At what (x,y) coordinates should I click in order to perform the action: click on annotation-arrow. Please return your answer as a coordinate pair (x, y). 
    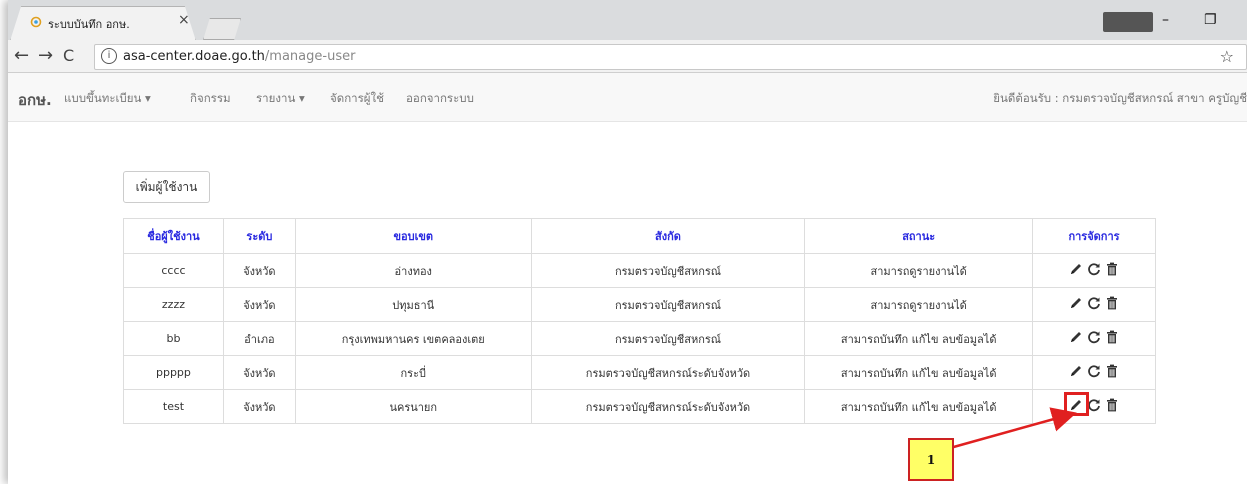
    Looking at the image, I should click on (1013, 428).